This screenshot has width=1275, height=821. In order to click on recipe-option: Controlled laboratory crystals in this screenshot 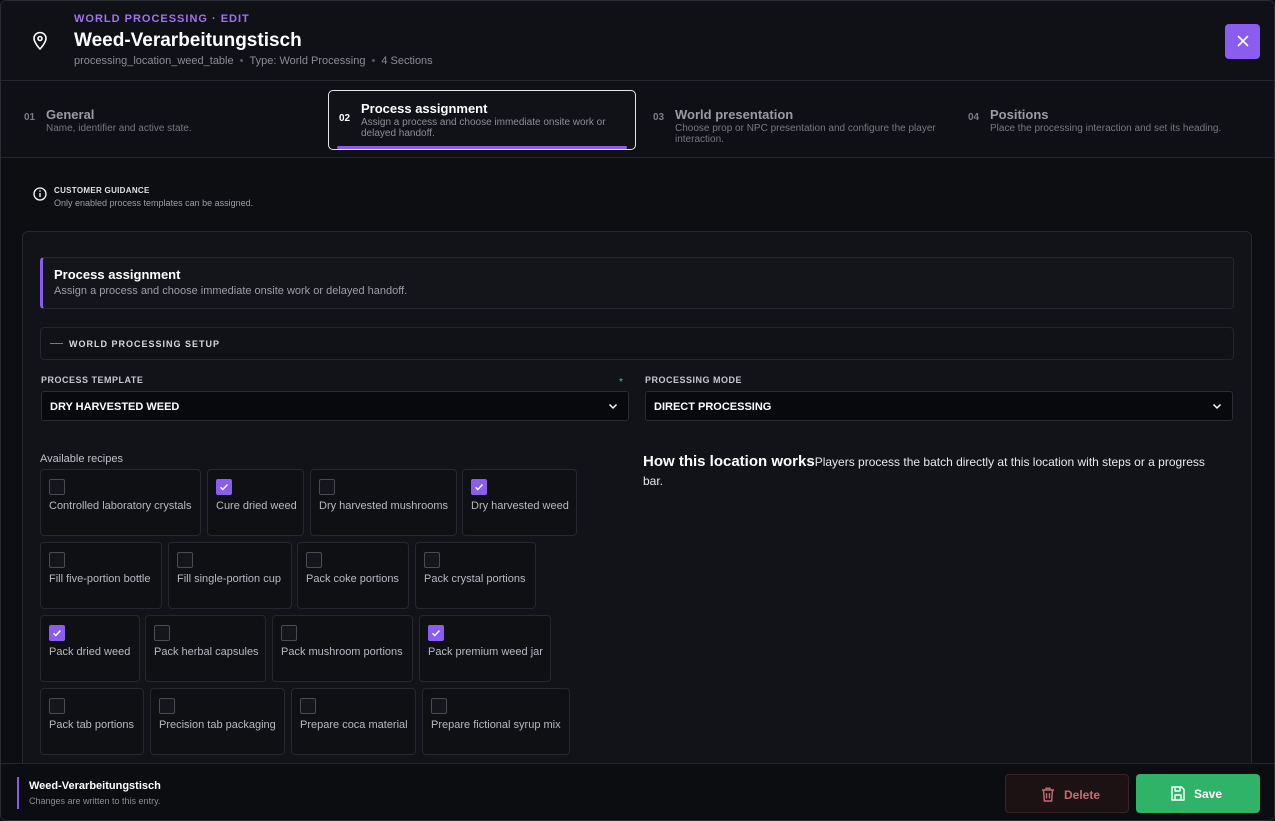, I will do `click(120, 502)`.